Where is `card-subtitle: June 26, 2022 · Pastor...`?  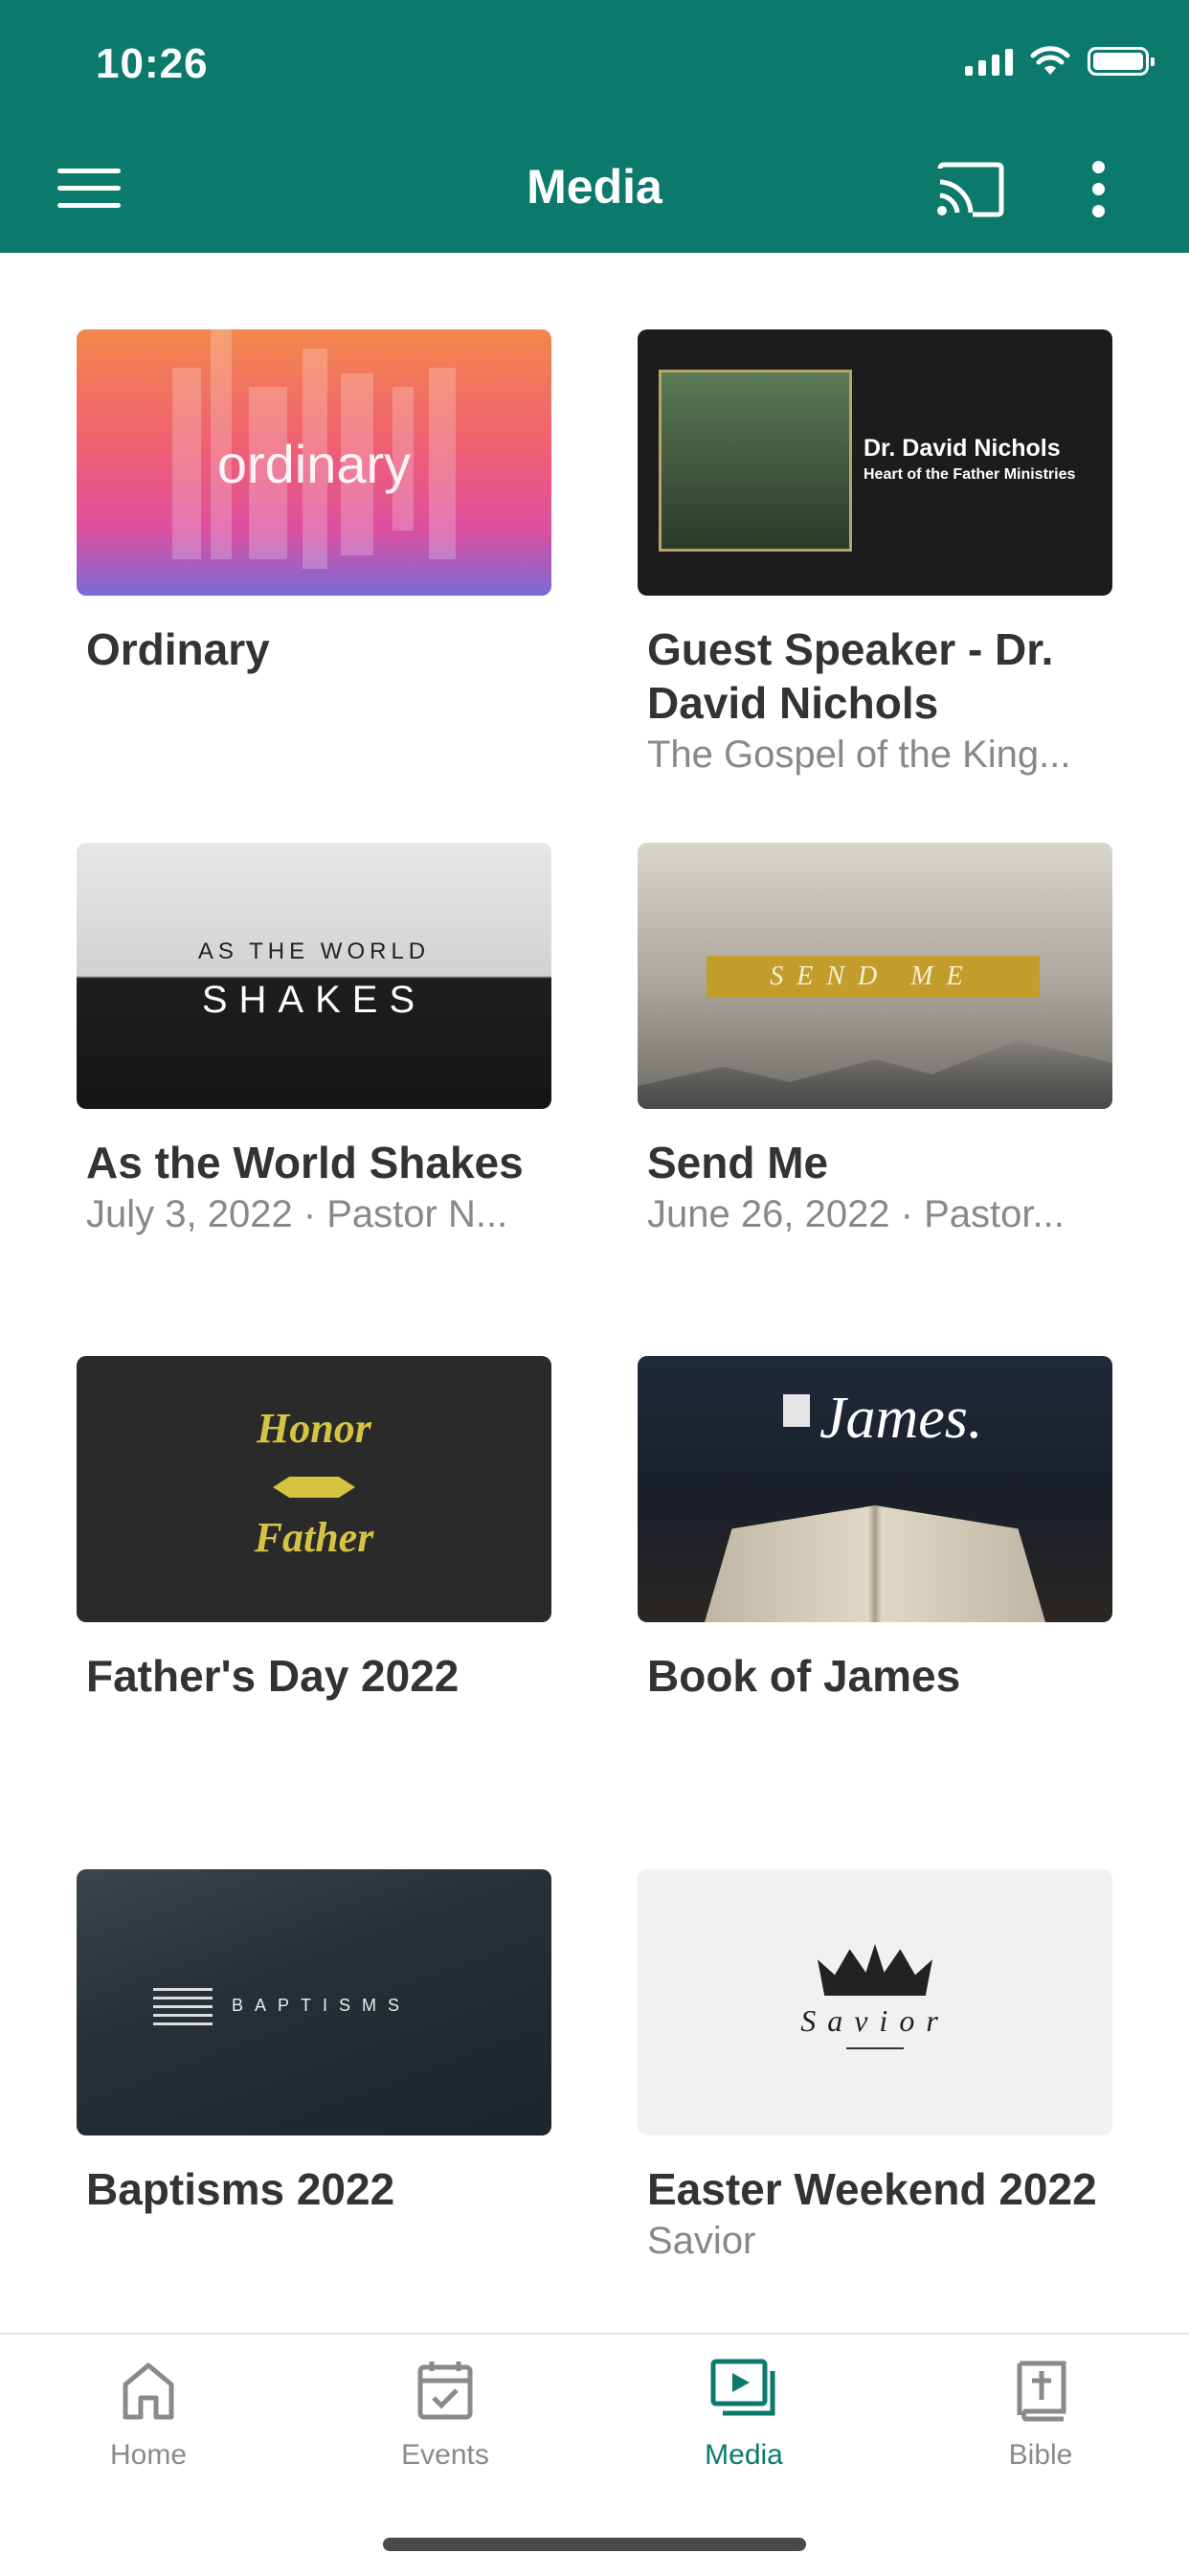
card-subtitle: June 26, 2022 · Pastor... is located at coordinates (856, 1214).